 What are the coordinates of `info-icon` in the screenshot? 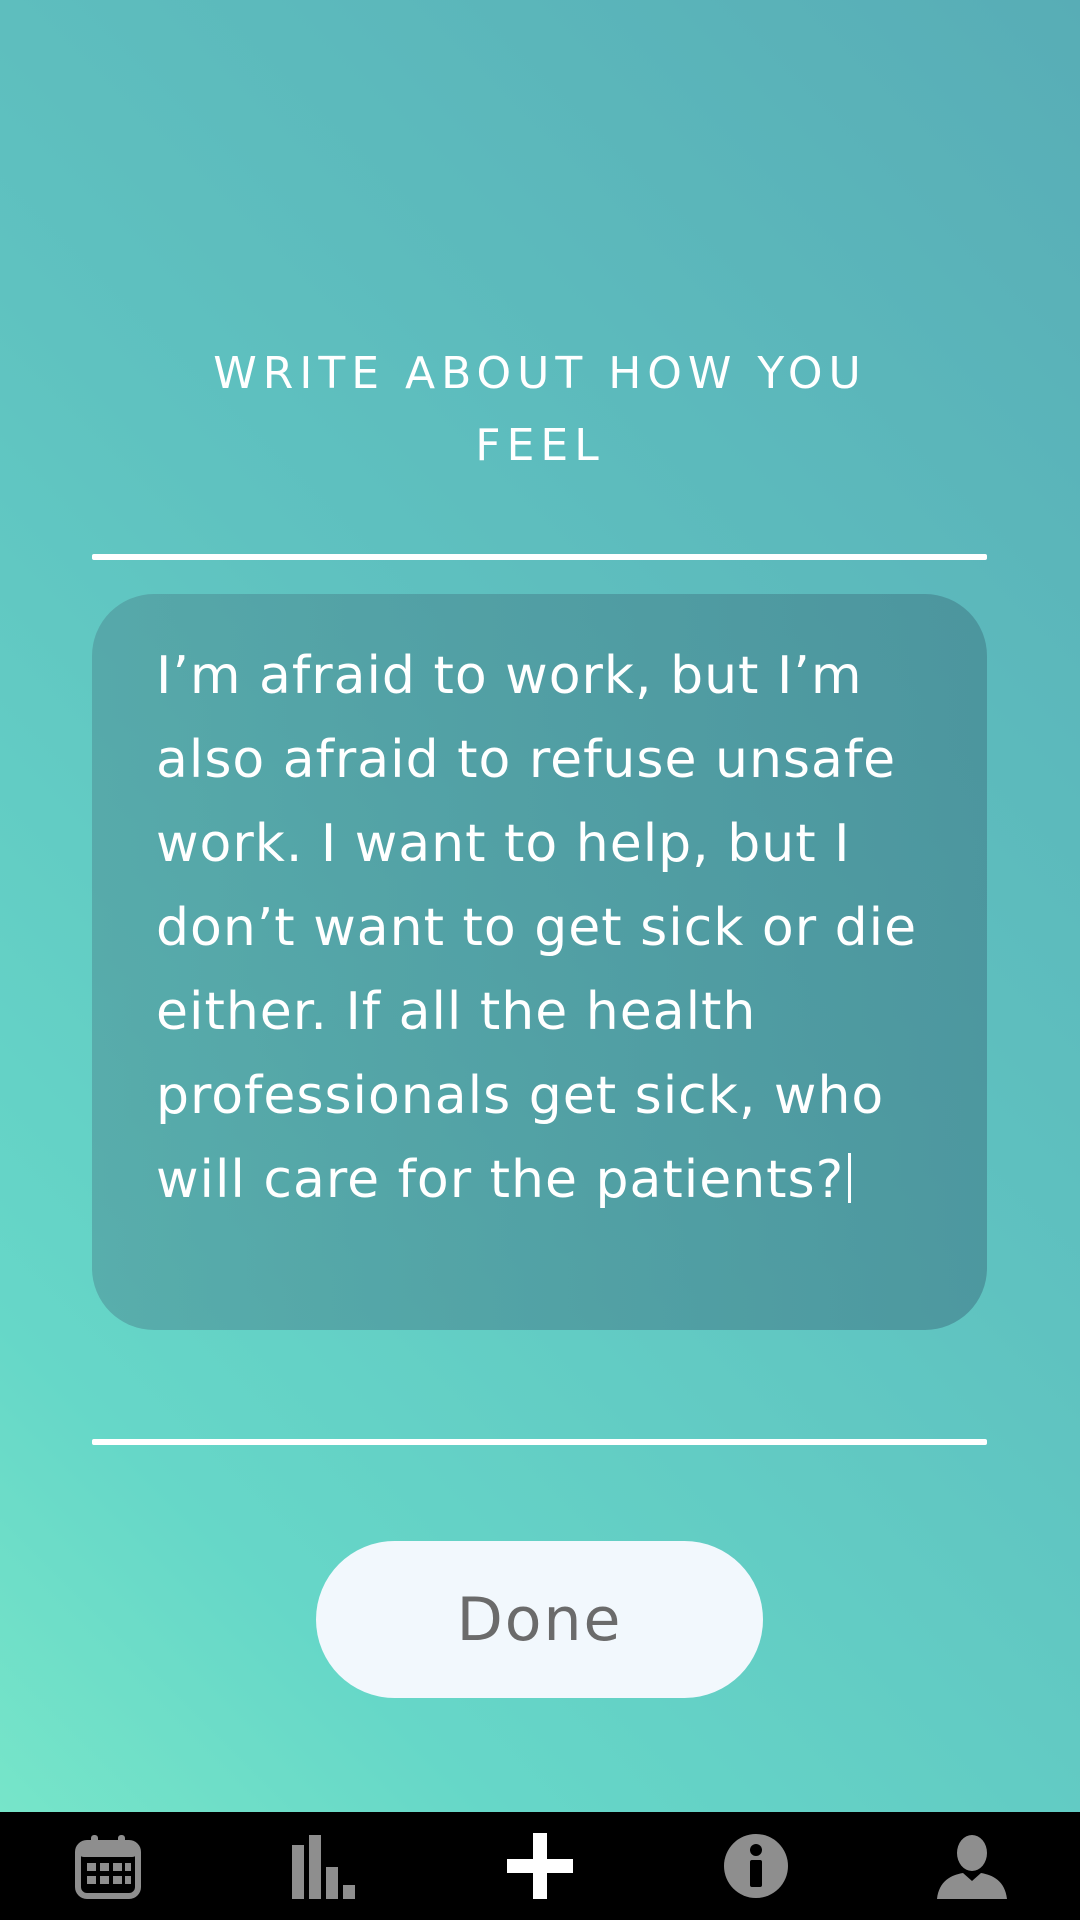 It's located at (756, 1866).